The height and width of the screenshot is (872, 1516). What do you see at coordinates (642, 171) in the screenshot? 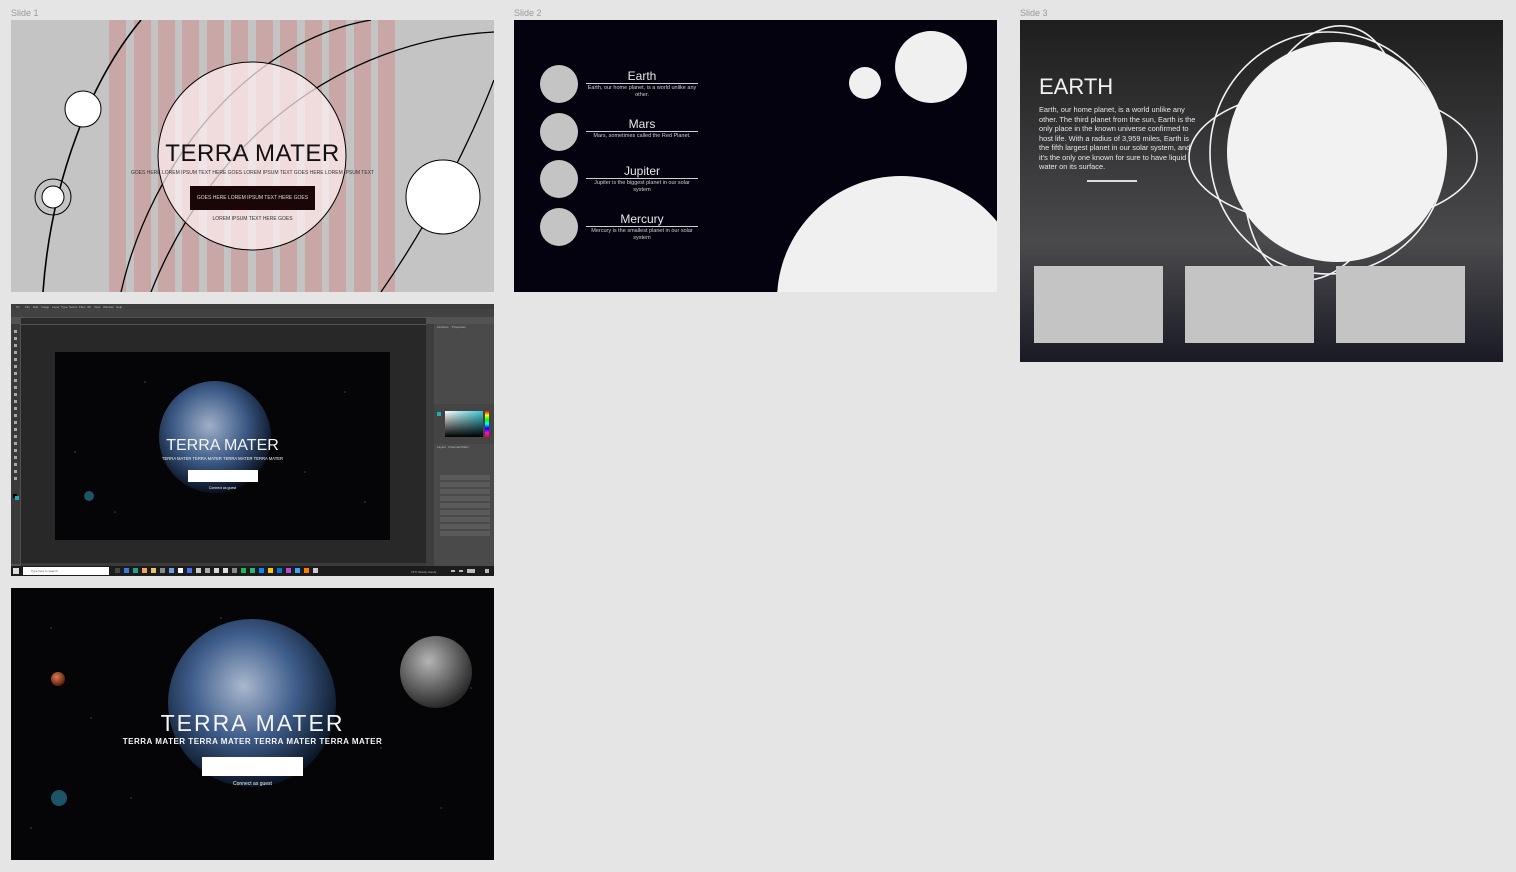
I see `planet-name: Jupiter` at bounding box center [642, 171].